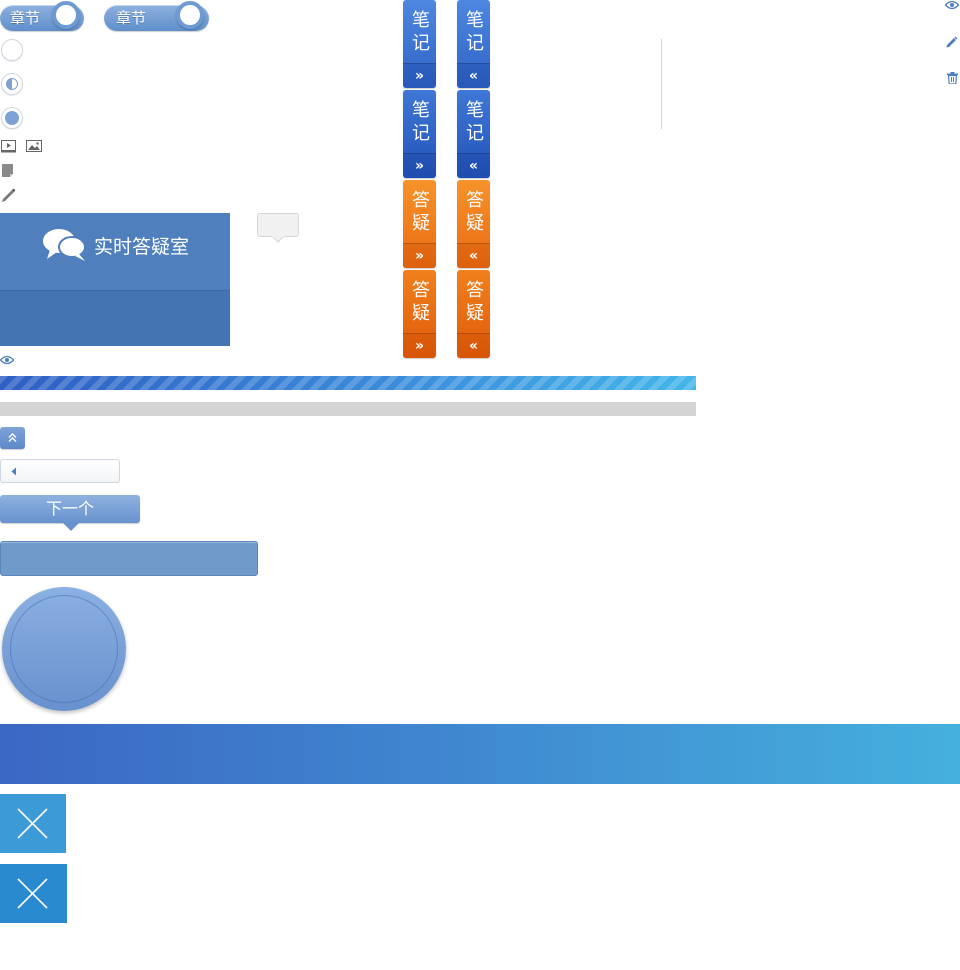  I want to click on notes-tab-collapse-hover: 笔记 «, so click(473, 134).